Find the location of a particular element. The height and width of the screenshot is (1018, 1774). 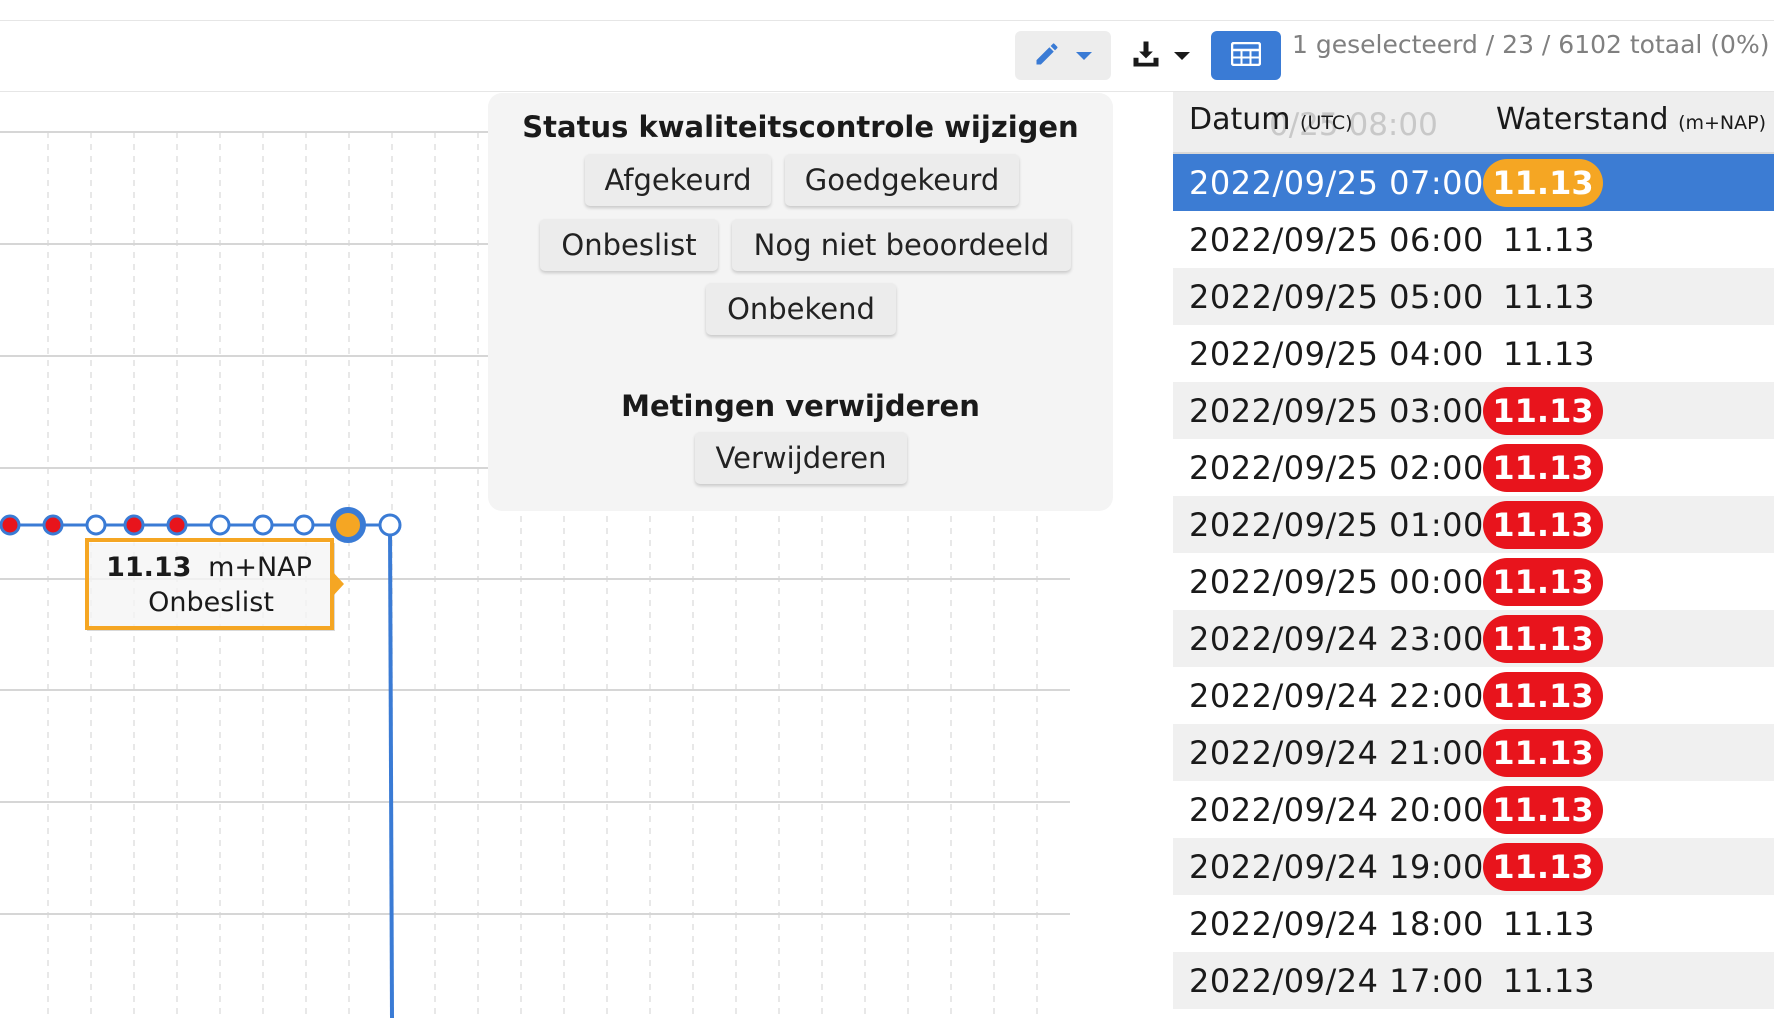

table-row: 2022/09/25 06:00 11.13 is located at coordinates (1473, 239).